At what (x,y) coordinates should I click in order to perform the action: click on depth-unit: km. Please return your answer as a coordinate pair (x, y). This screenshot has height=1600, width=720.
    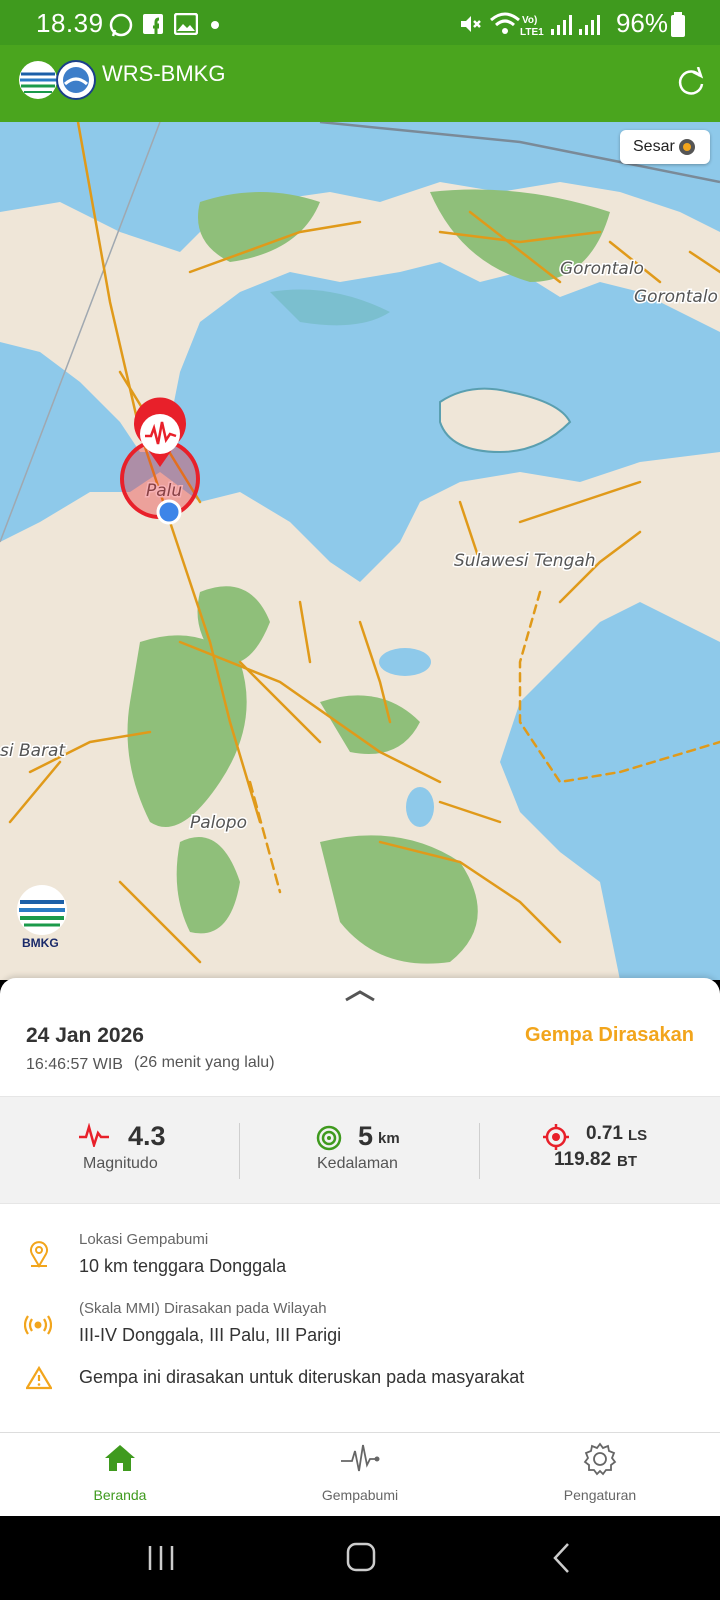
    Looking at the image, I should click on (389, 1138).